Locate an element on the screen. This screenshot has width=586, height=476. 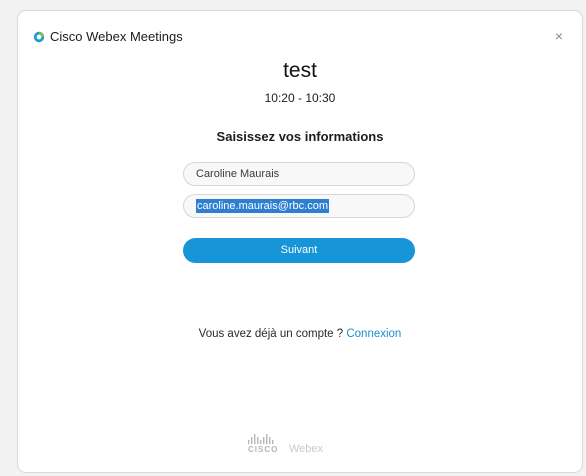
cisco-wordmark: CISCO is located at coordinates (263, 449).